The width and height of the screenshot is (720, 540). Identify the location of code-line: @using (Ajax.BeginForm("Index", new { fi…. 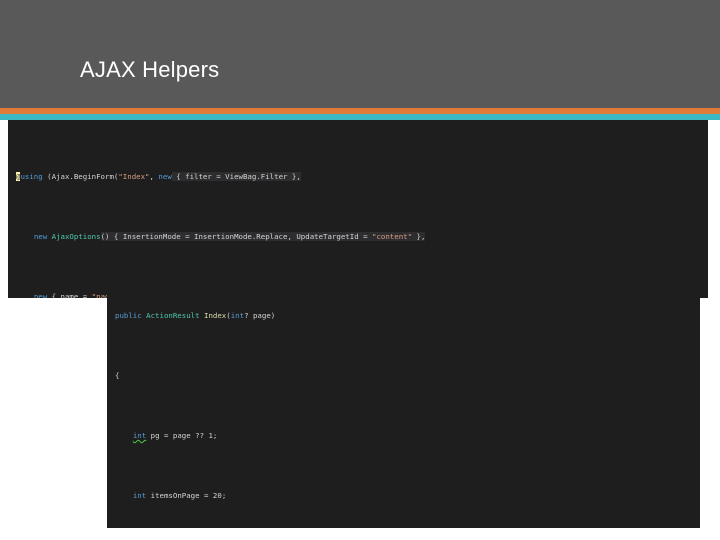
(158, 176).